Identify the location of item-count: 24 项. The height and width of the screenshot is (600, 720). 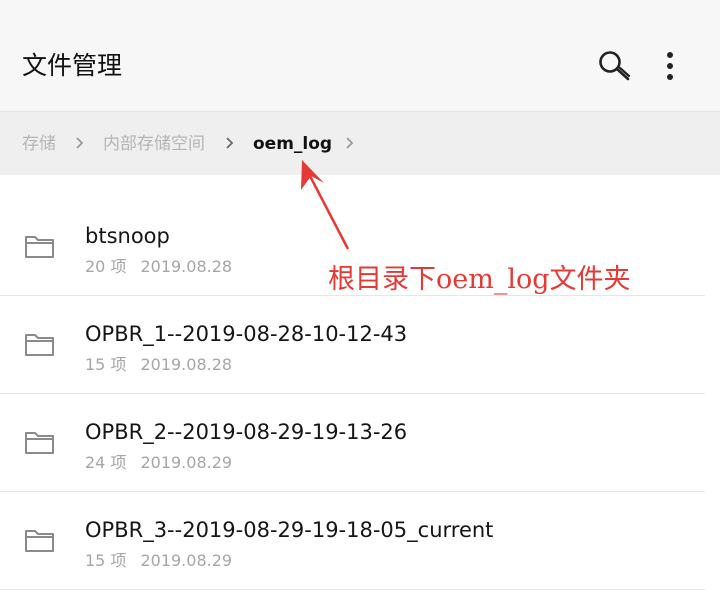
(106, 462).